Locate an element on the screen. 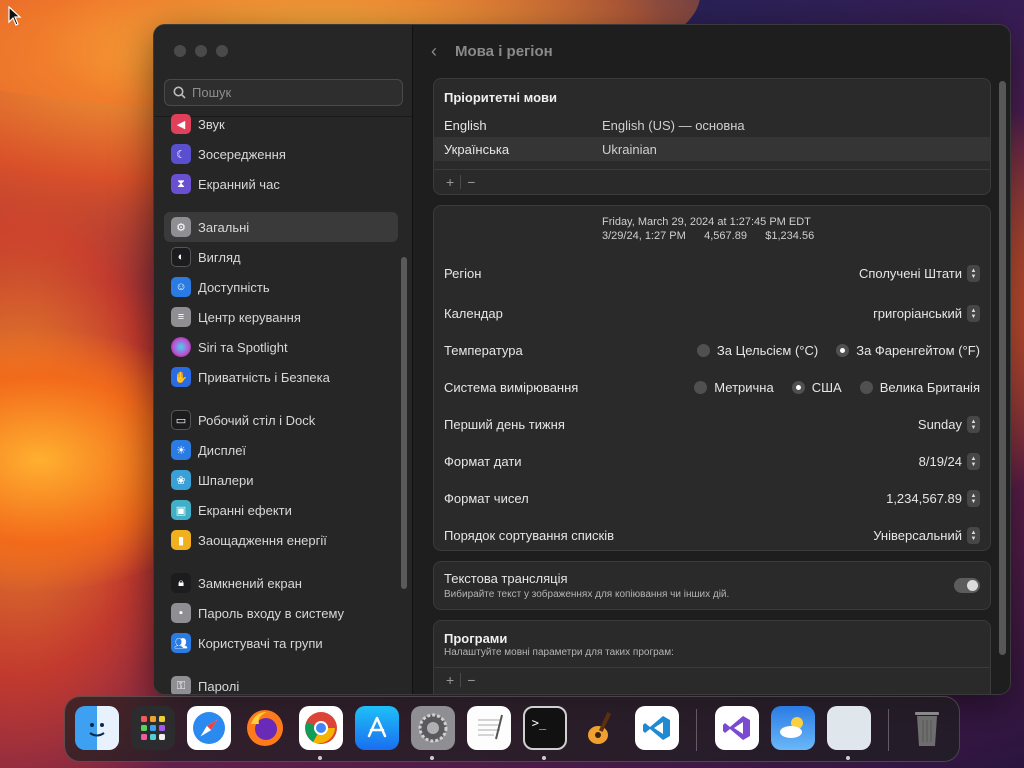 The width and height of the screenshot is (1024, 768). hand-icon: ✋ is located at coordinates (181, 377).